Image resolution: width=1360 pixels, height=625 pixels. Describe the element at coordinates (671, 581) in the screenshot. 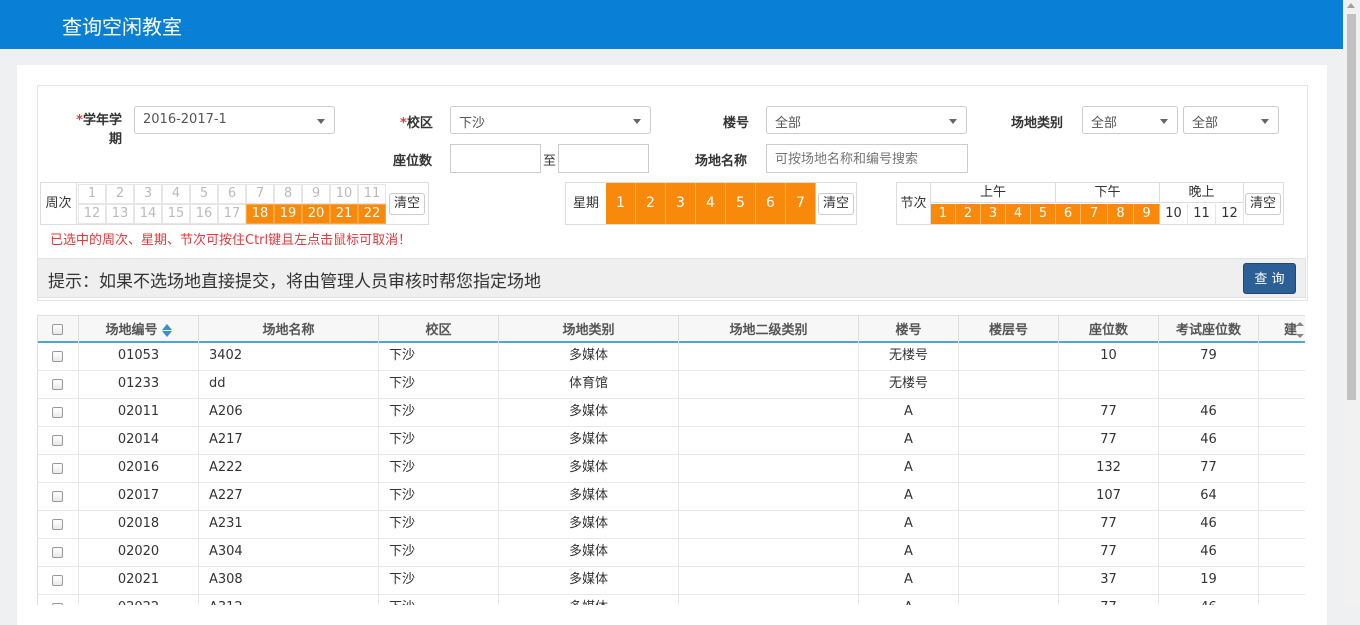

I see `table-row: 02021 A308 下沙 多媒体 A 37 19` at that location.